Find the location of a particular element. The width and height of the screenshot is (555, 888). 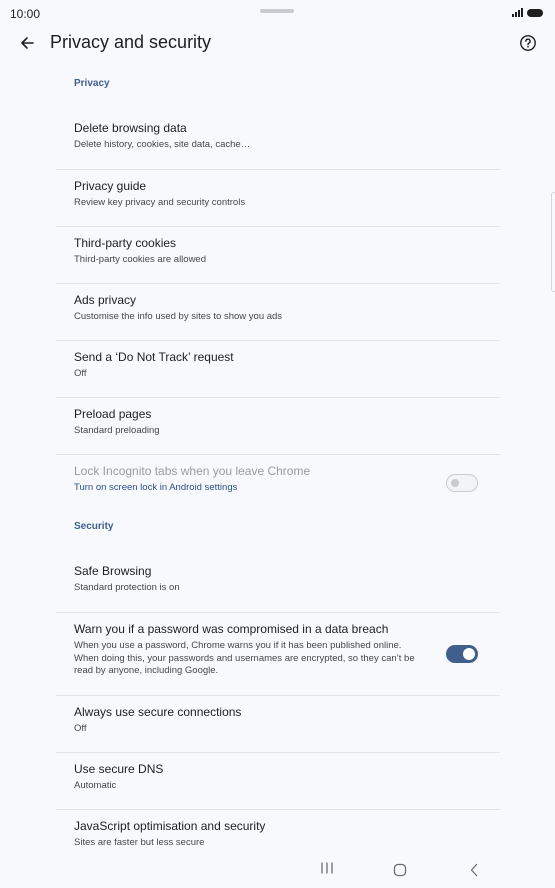

signal-icon is located at coordinates (517, 12).